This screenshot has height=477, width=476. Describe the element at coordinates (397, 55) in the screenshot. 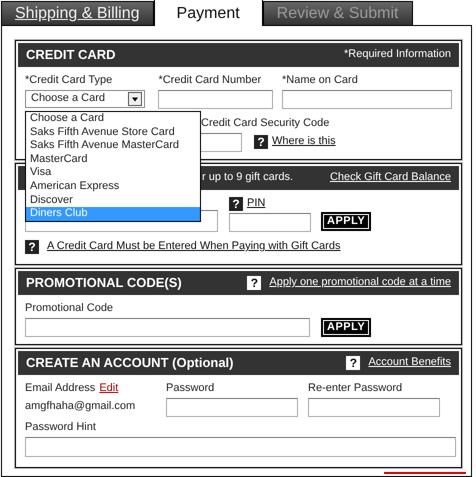

I see `required-note: *Required Information` at that location.